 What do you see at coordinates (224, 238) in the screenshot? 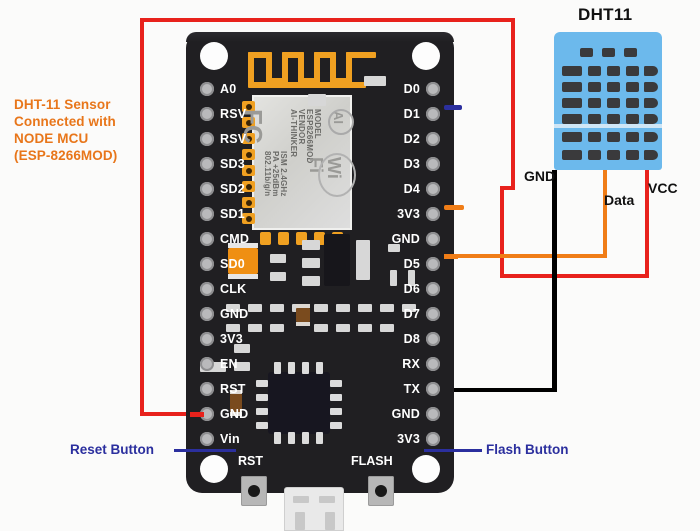
I see `pin-cmd: CMD` at bounding box center [224, 238].